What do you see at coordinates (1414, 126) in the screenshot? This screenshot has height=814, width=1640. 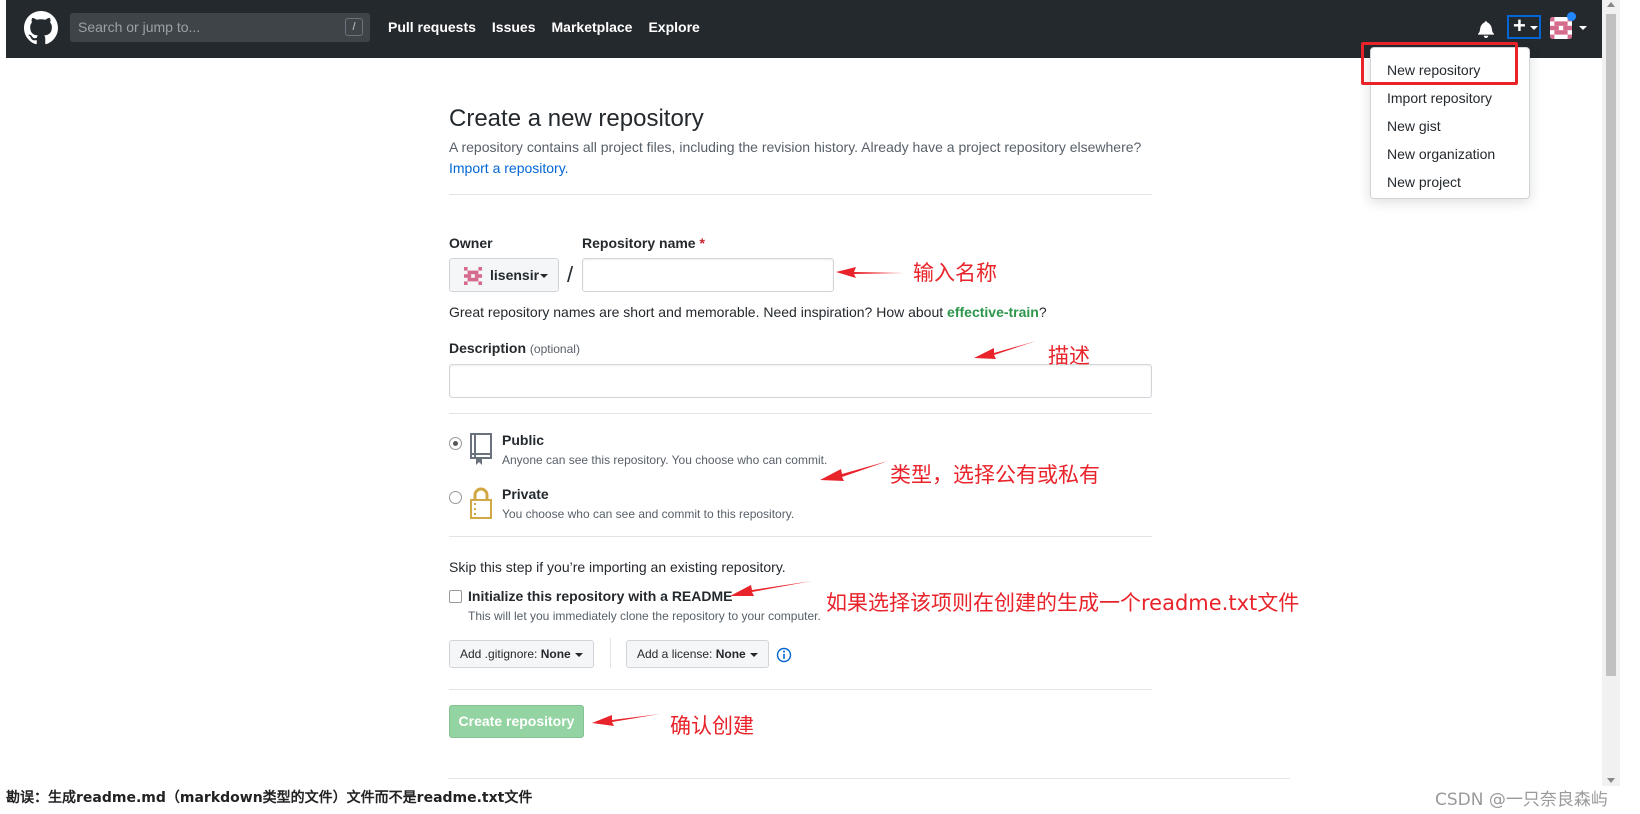 I see `menu-item-new-gist: New gist` at bounding box center [1414, 126].